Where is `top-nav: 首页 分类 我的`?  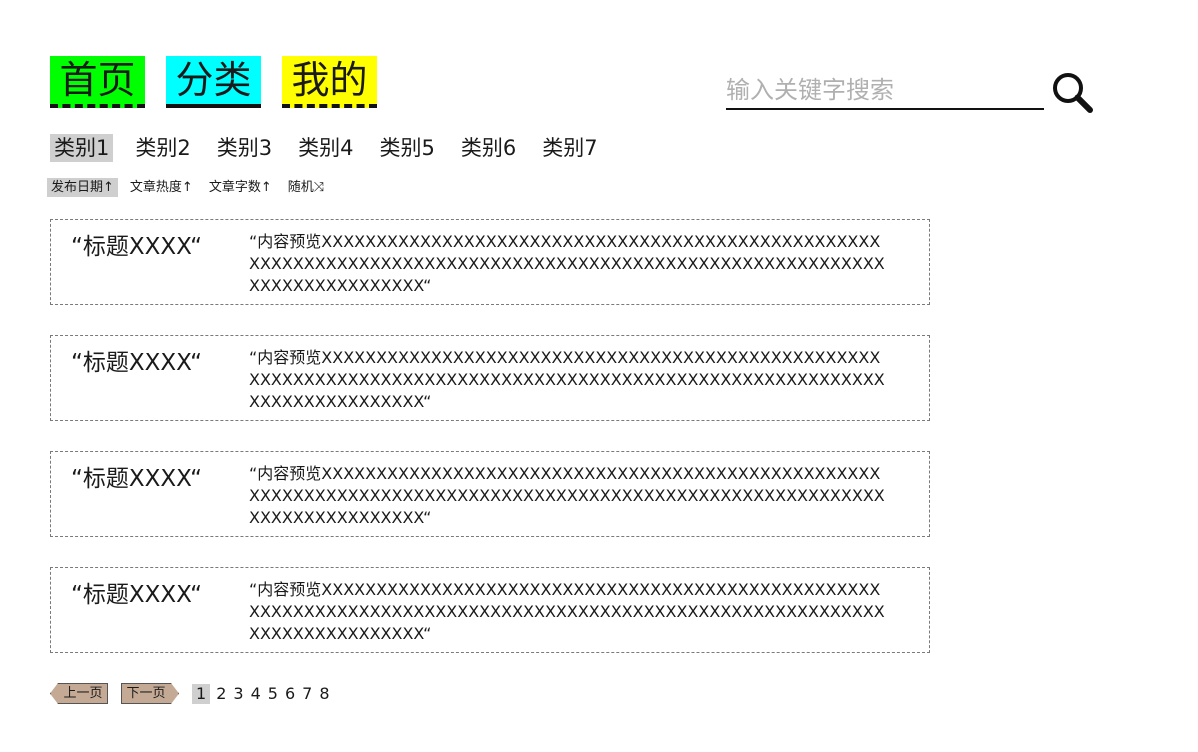
top-nav: 首页 分类 我的 is located at coordinates (213, 82).